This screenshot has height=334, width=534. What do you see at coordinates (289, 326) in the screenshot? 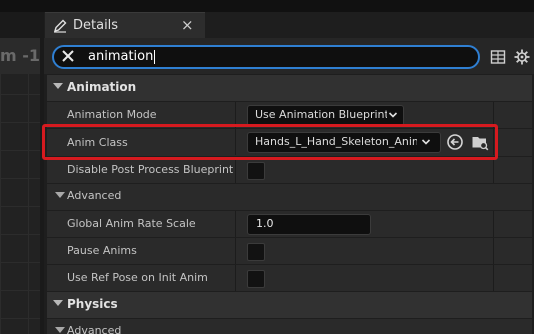
I see `advanced-section-physics: Advanced` at bounding box center [289, 326].